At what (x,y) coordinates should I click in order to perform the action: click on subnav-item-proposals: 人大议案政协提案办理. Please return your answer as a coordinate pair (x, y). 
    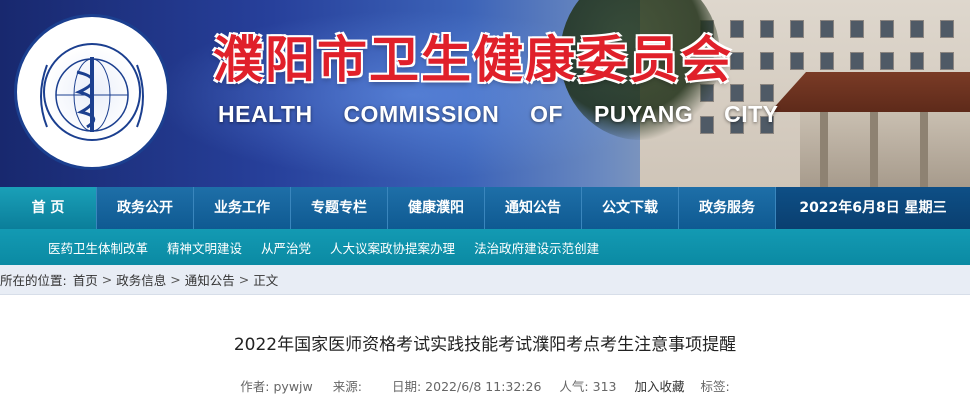
    Looking at the image, I should click on (392, 247).